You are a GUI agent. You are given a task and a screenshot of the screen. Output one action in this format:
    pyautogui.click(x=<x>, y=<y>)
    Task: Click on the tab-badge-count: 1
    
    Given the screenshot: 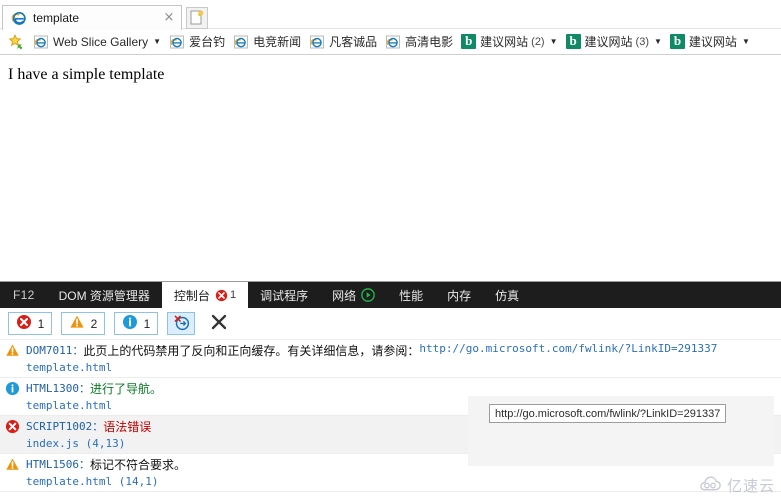 What is the action you would take?
    pyautogui.click(x=233, y=295)
    